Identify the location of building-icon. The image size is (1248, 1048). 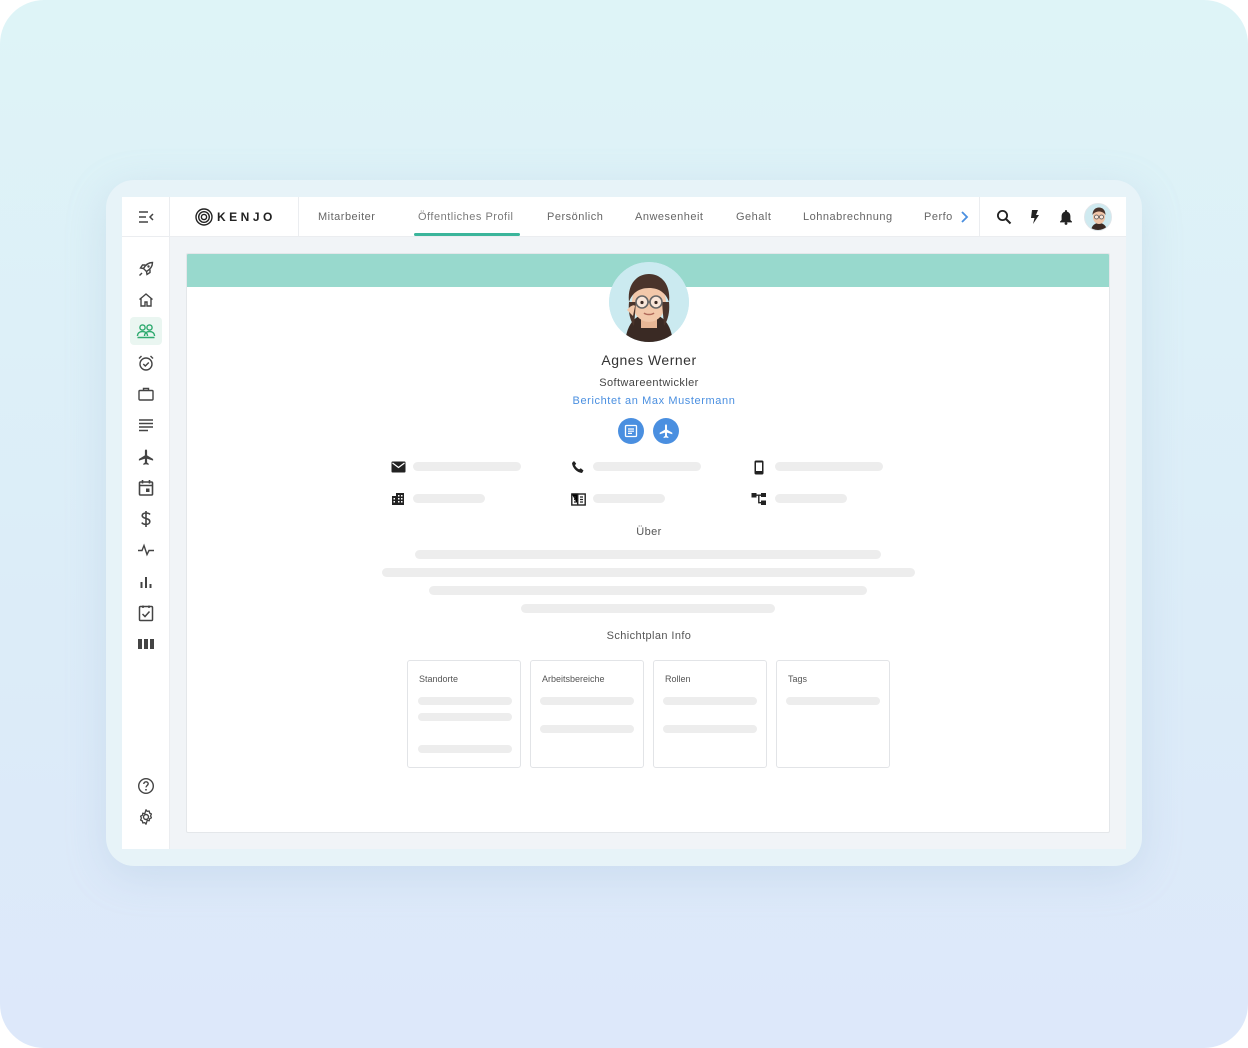
(398, 499).